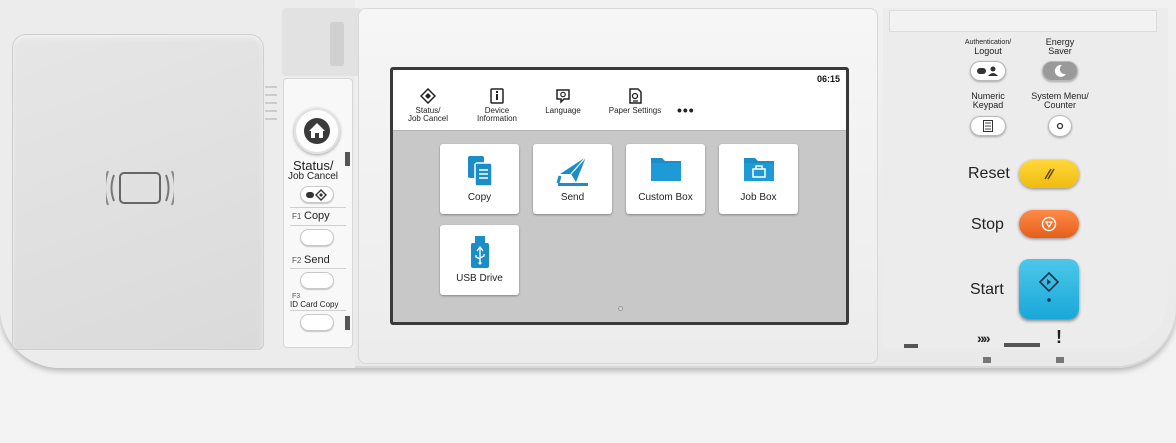  I want to click on f2-number: F2, so click(297, 260).